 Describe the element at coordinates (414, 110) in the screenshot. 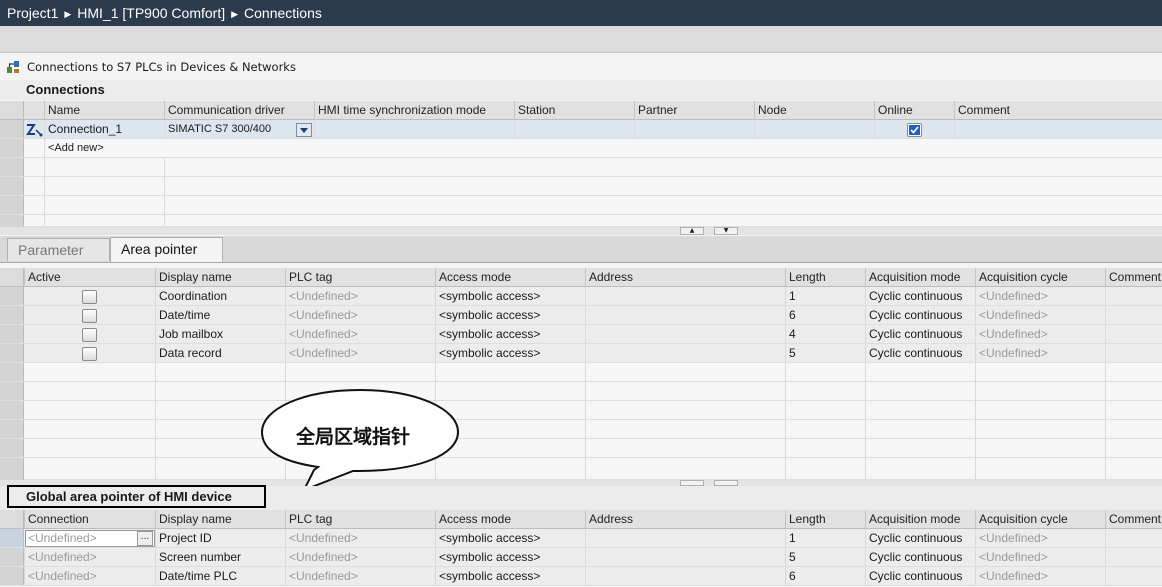

I see `col-time-sync: HMI time synchronization mode` at that location.